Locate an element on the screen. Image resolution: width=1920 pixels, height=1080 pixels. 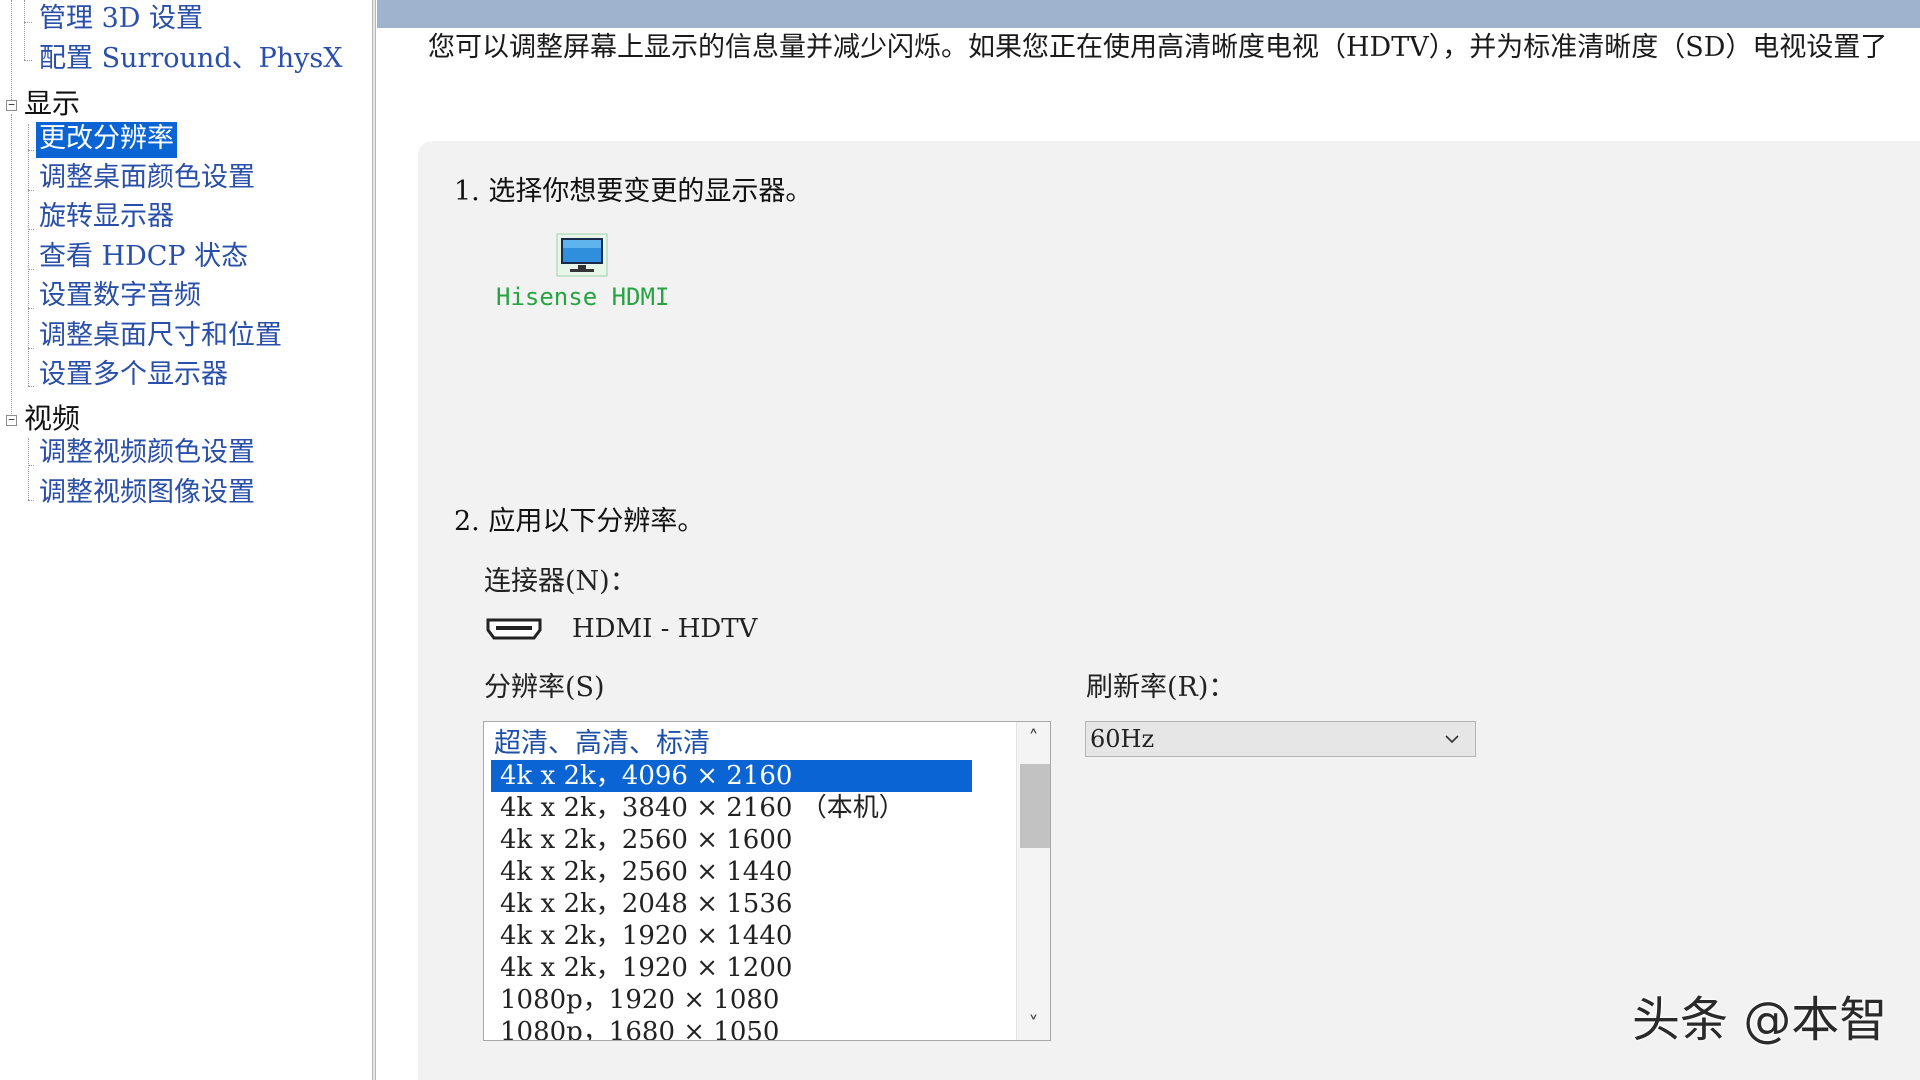
resolution-option: 4k x 2k，1920 × 1440 is located at coordinates (731, 936).